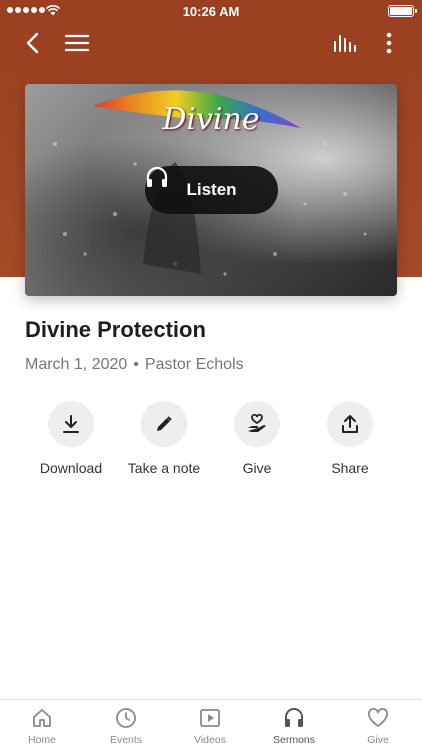 This screenshot has width=422, height=750. What do you see at coordinates (210, 740) in the screenshot?
I see `tab-videos-label: Videos` at bounding box center [210, 740].